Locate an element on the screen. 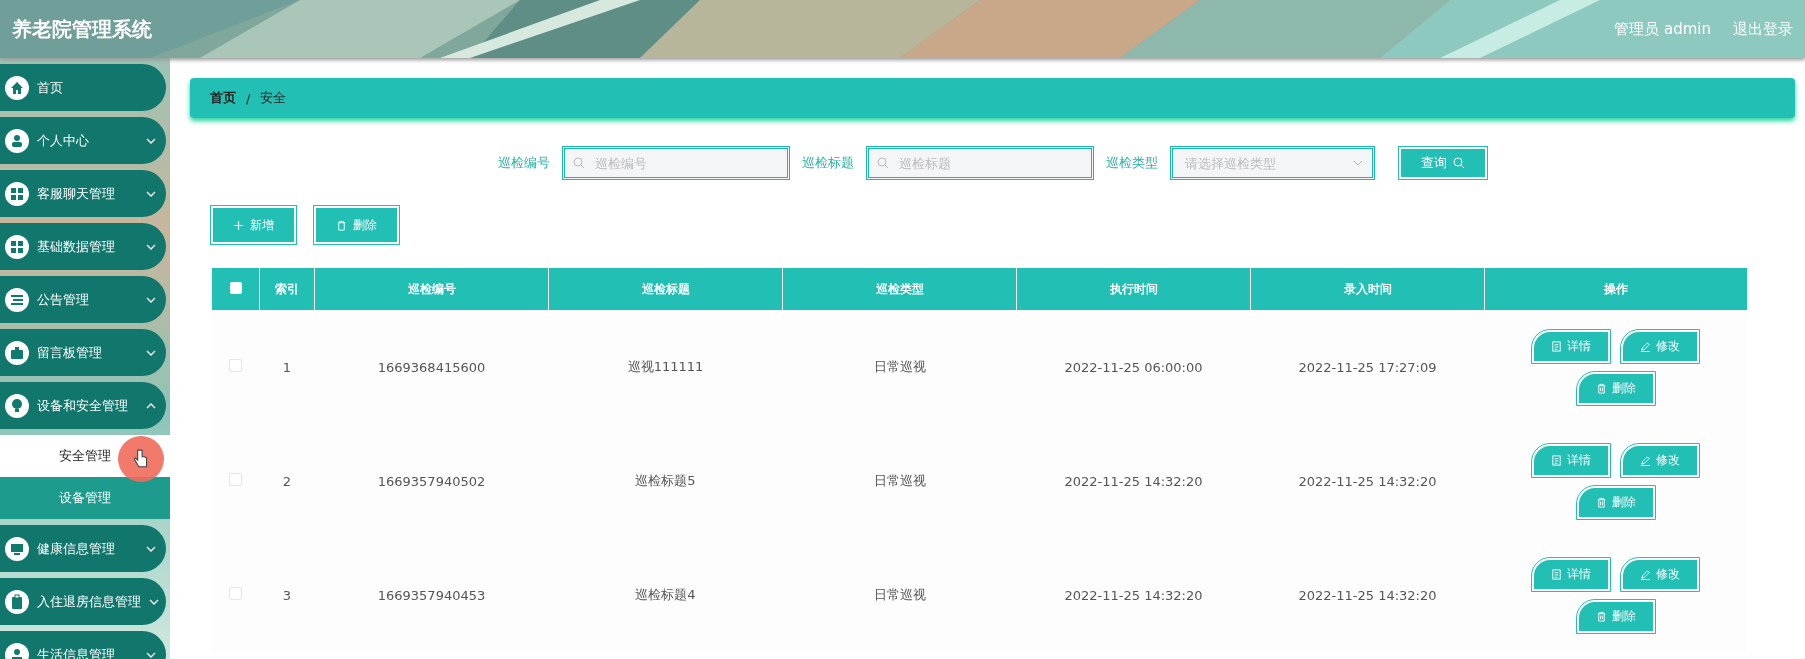  table-cell: 1669357940453 is located at coordinates (431, 595).